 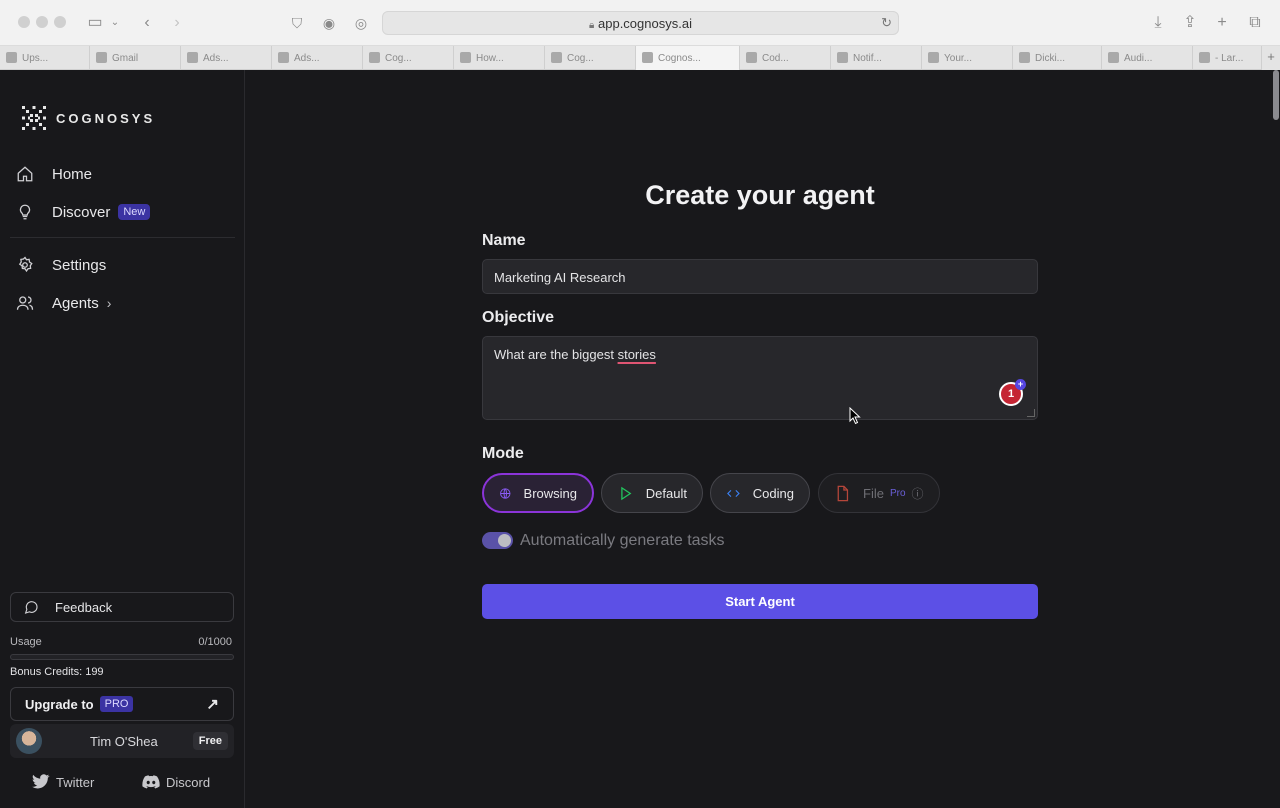 What do you see at coordinates (733, 493) in the screenshot?
I see `code-icon` at bounding box center [733, 493].